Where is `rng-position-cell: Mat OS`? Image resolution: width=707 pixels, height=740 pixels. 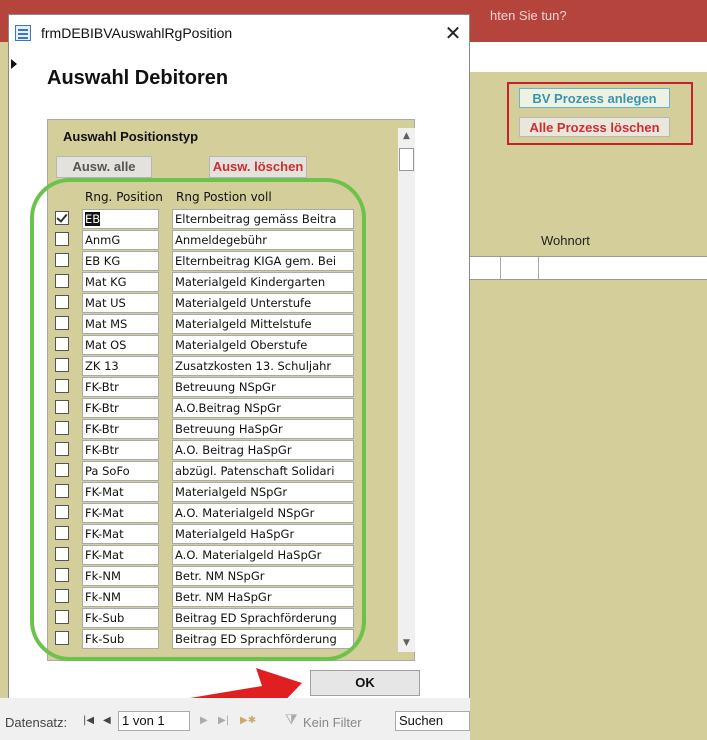
rng-position-cell: Mat OS is located at coordinates (120, 345).